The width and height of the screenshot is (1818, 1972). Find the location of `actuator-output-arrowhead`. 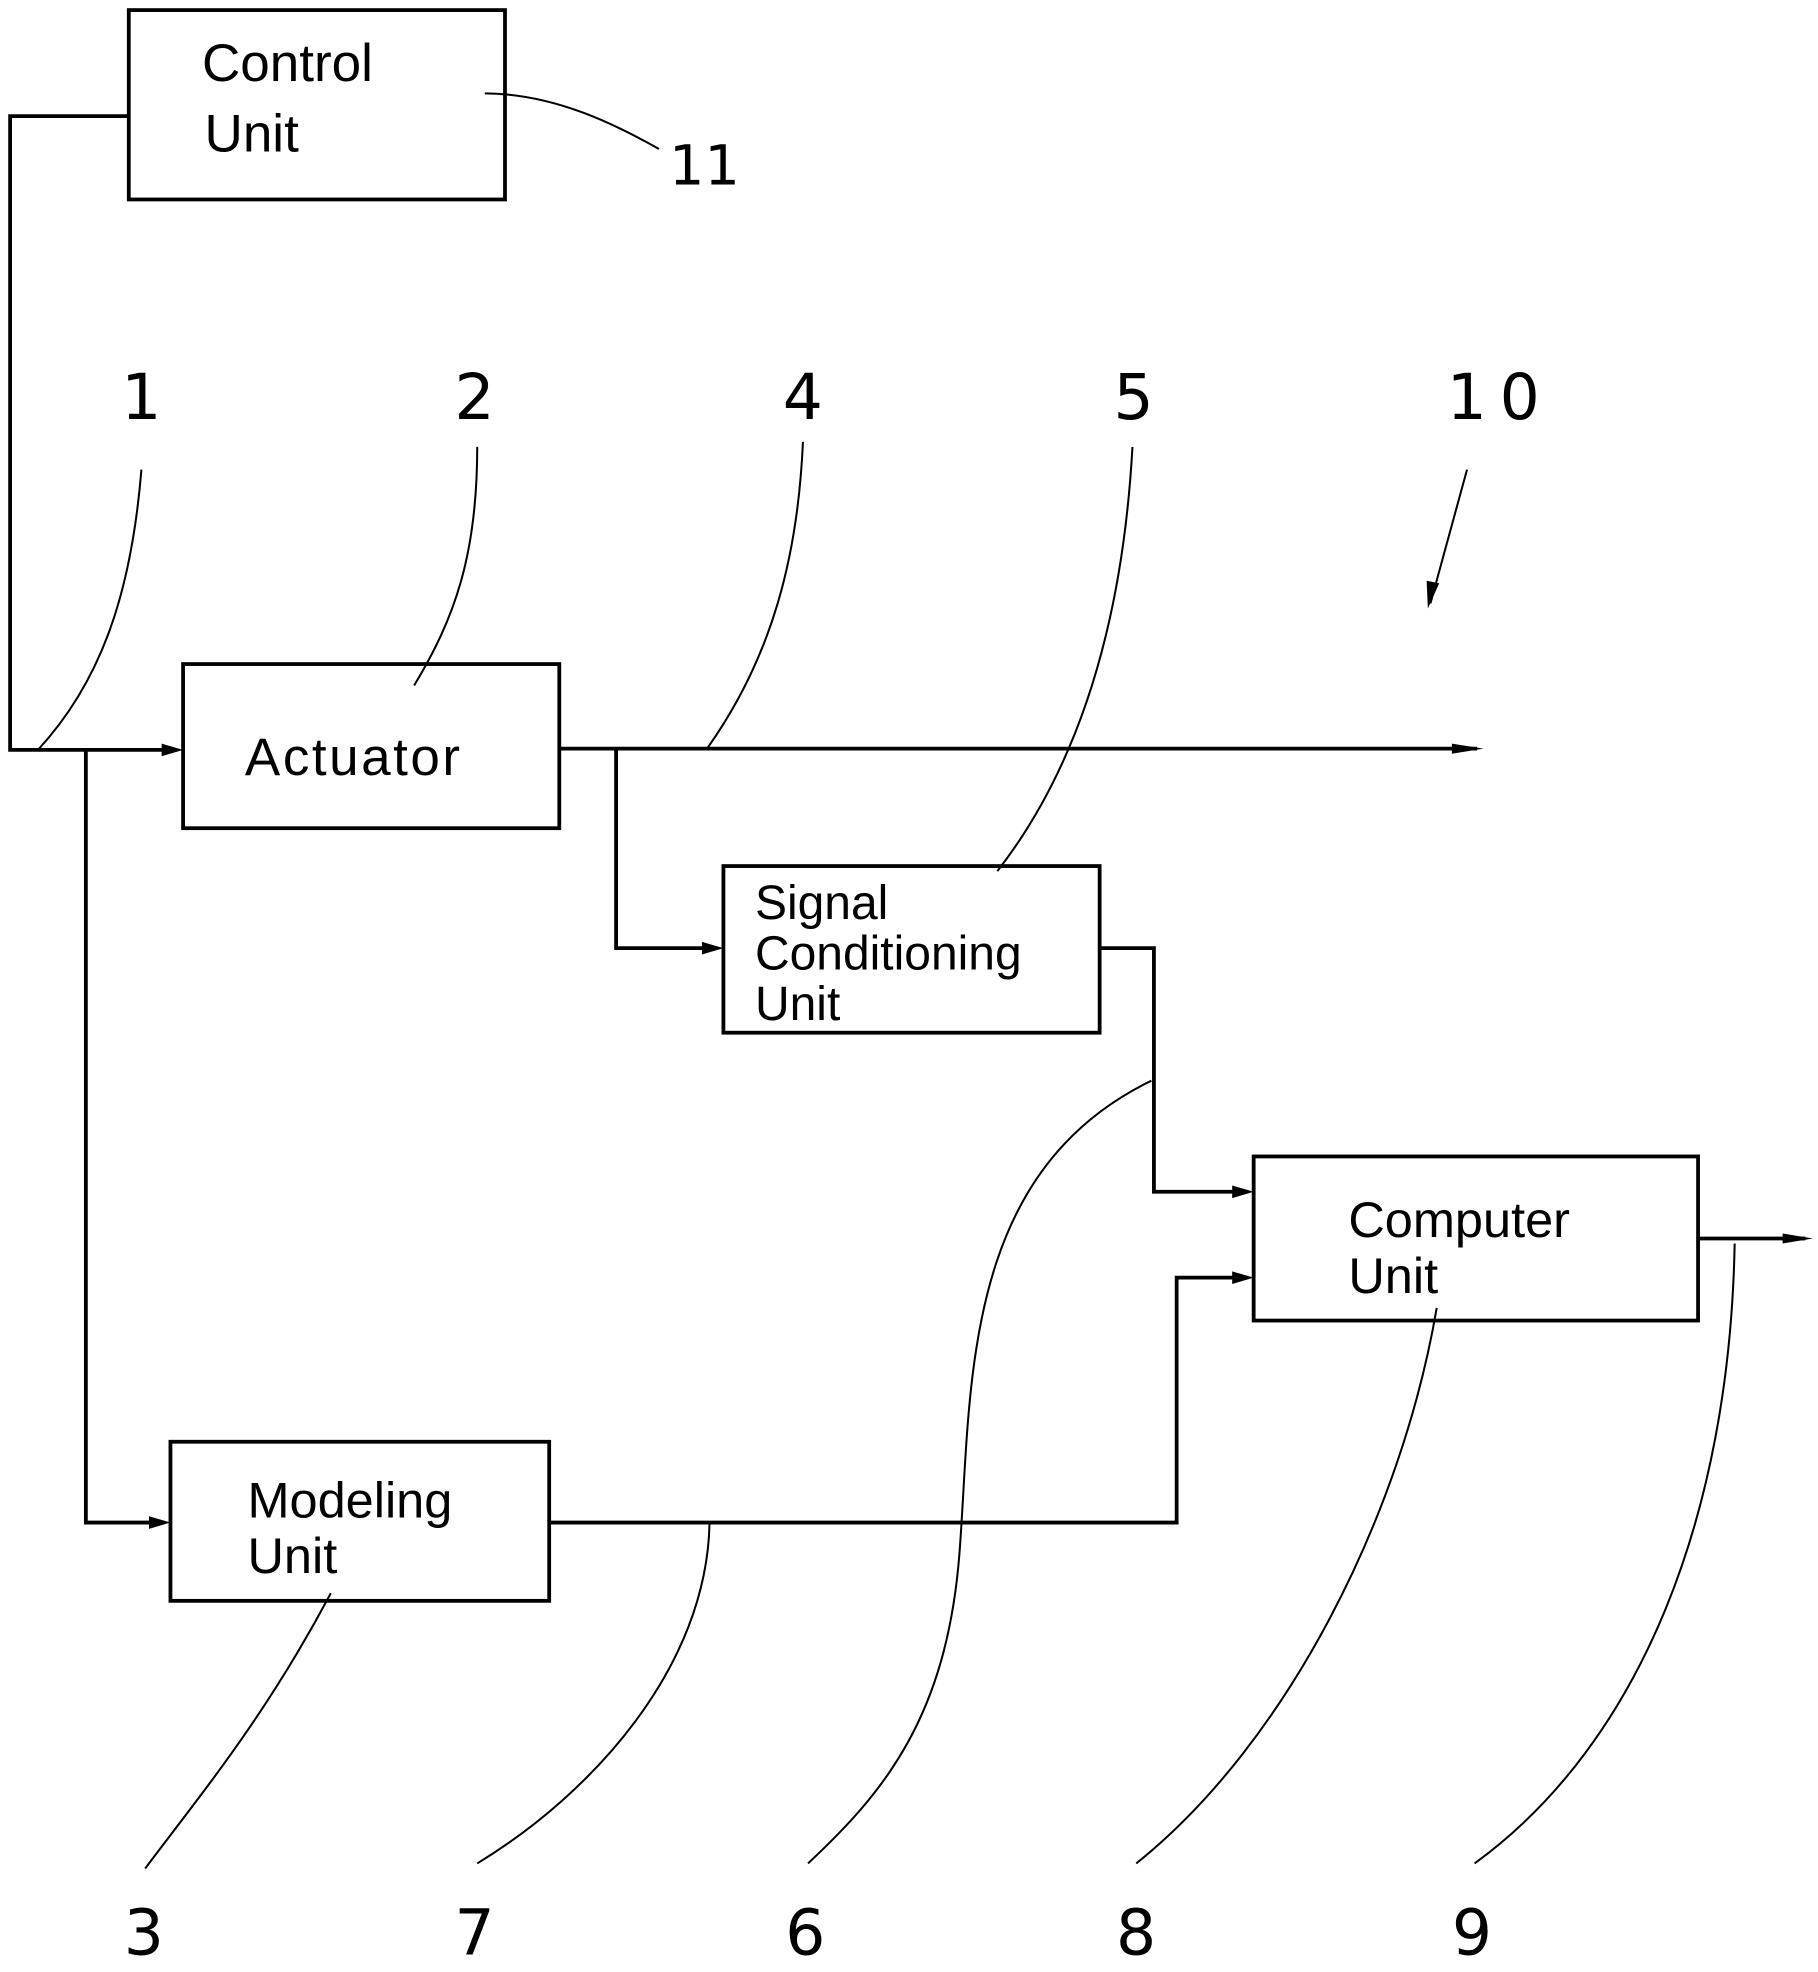

actuator-output-arrowhead is located at coordinates (1467, 748).